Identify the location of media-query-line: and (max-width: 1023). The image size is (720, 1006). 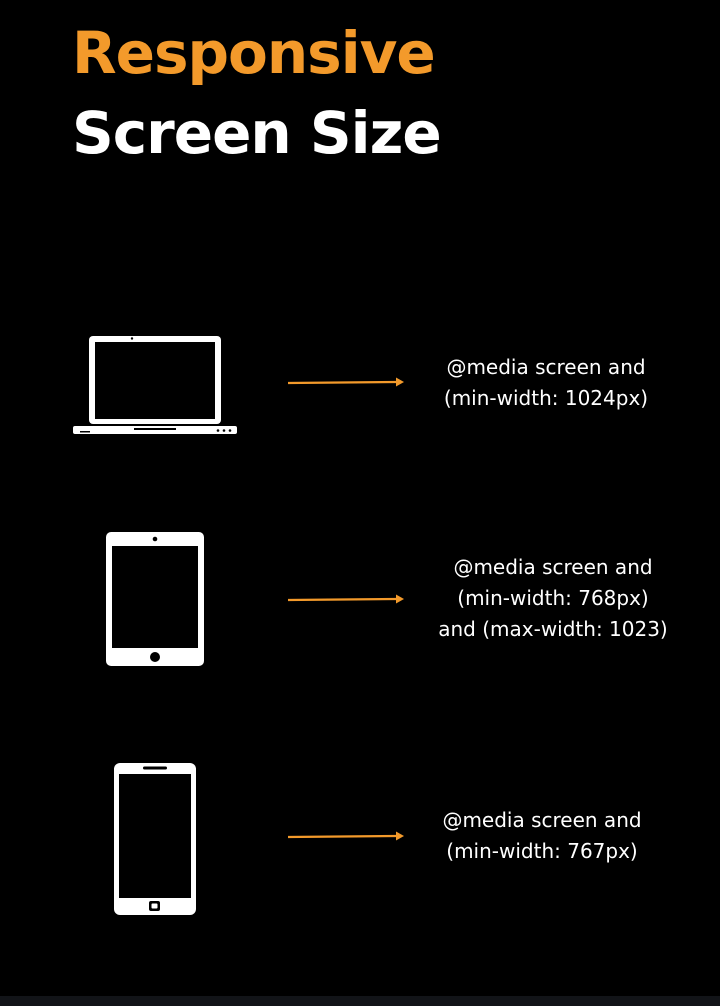
(553, 629).